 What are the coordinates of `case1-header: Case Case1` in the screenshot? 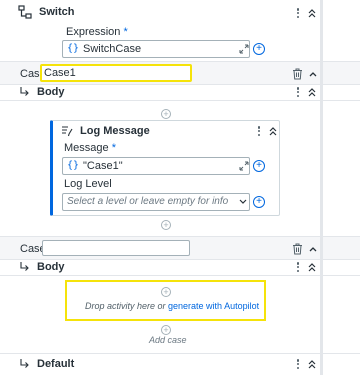 It's located at (180, 73).